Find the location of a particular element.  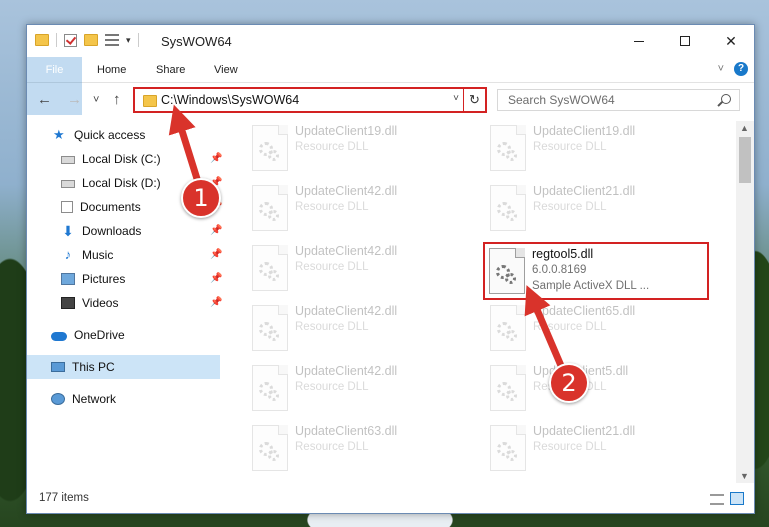

sidebar-item-downloads: ⬇ Downloads 📌 is located at coordinates (124, 231).